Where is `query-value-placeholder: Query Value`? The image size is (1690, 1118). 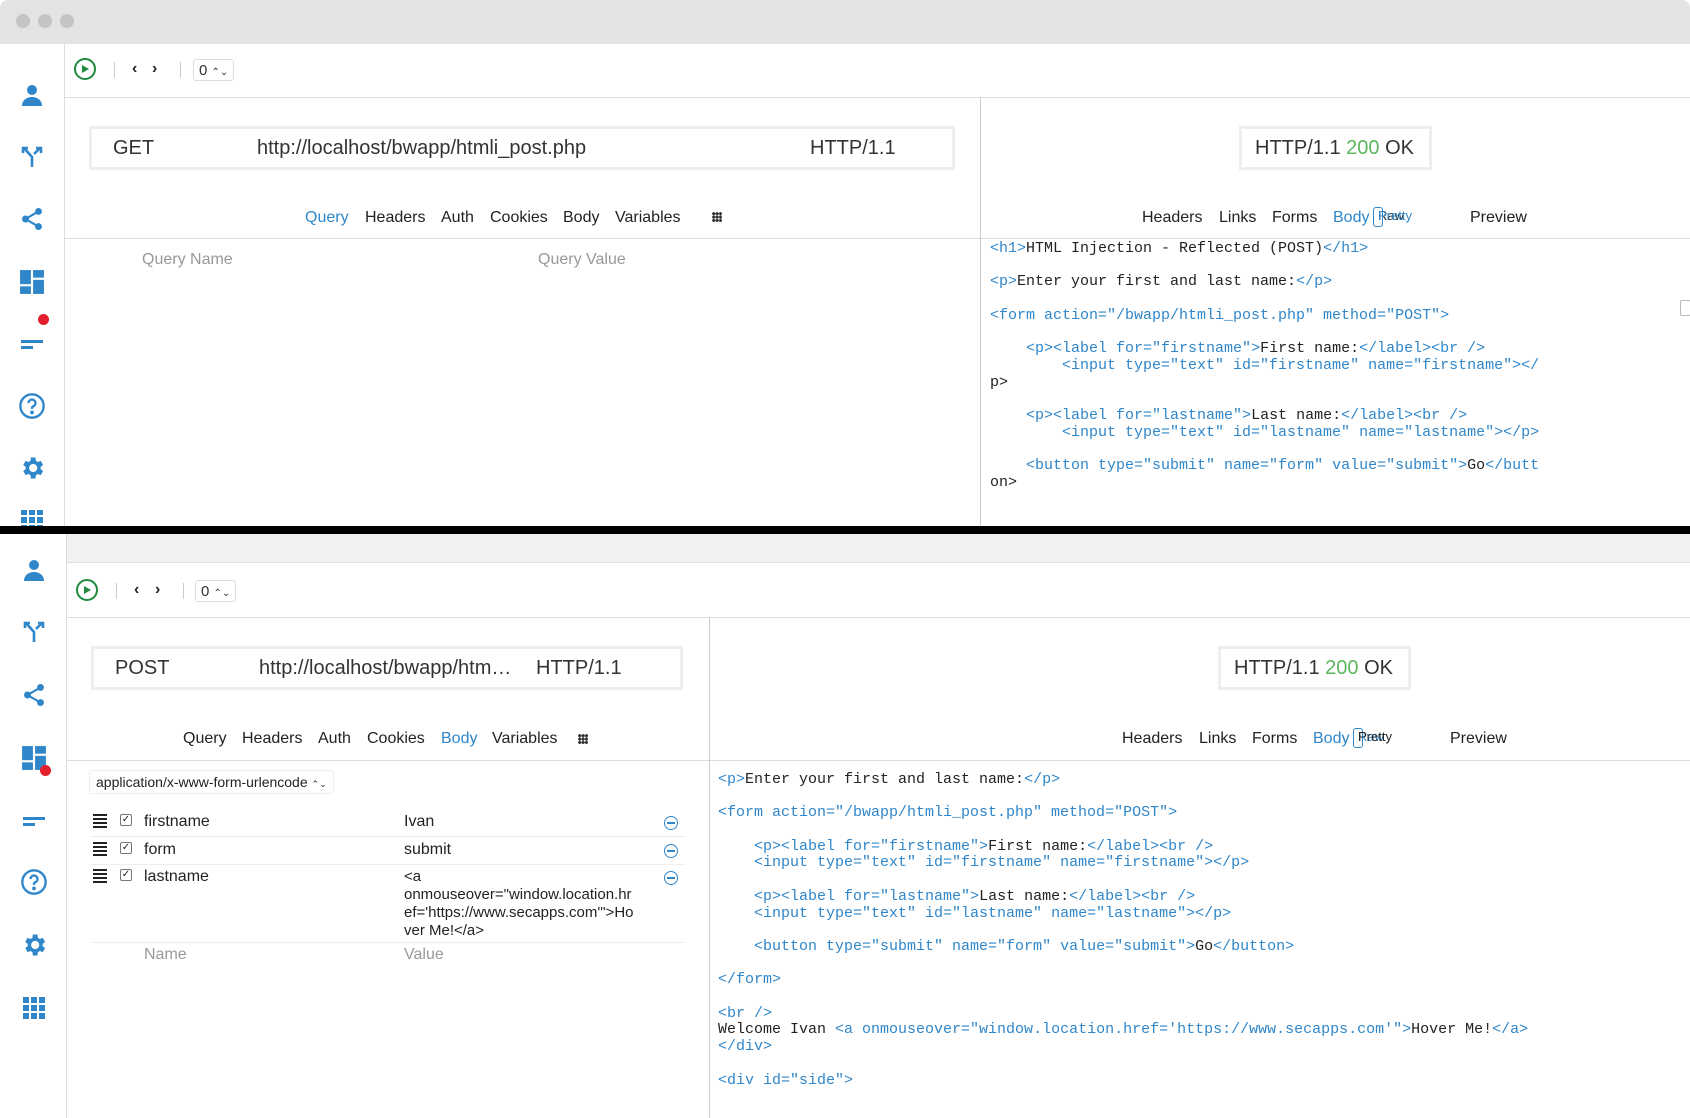
query-value-placeholder: Query Value is located at coordinates (582, 260).